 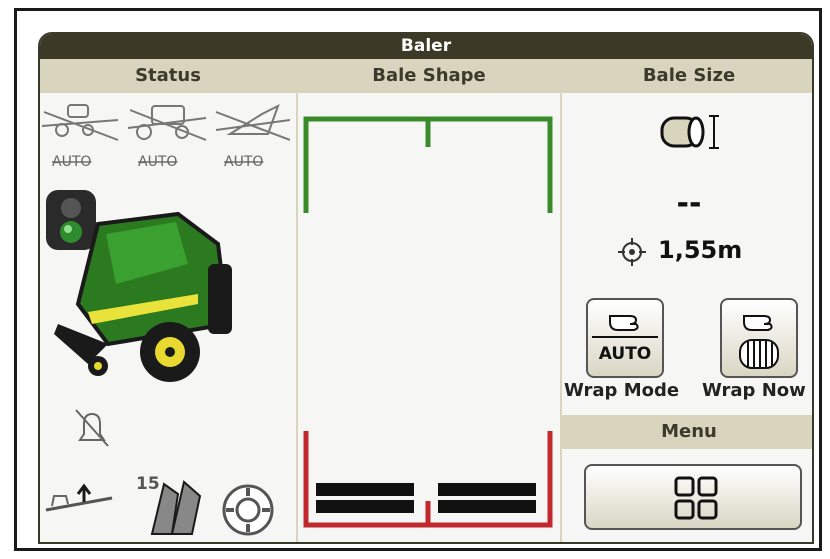 What do you see at coordinates (428, 164) in the screenshot?
I see `bale-shape-upper-bracket` at bounding box center [428, 164].